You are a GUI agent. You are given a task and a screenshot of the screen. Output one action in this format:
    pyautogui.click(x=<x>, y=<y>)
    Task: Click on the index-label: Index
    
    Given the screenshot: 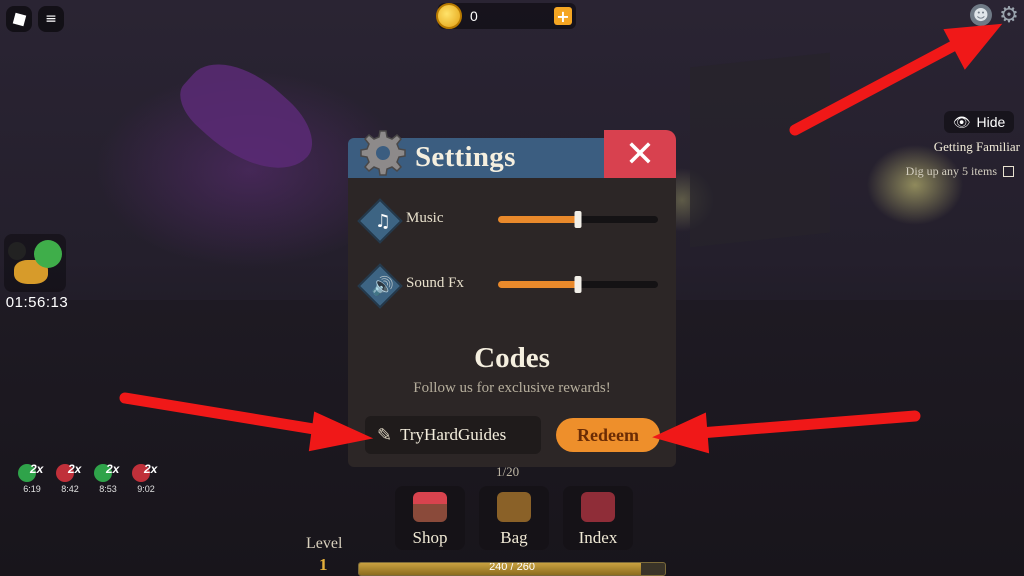 What is the action you would take?
    pyautogui.click(x=598, y=537)
    